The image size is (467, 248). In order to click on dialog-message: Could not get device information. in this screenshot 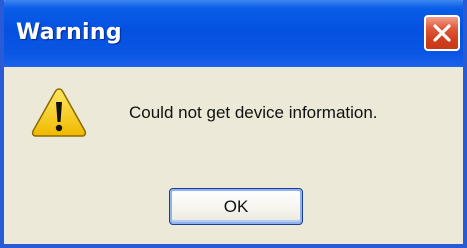, I will do `click(253, 112)`.